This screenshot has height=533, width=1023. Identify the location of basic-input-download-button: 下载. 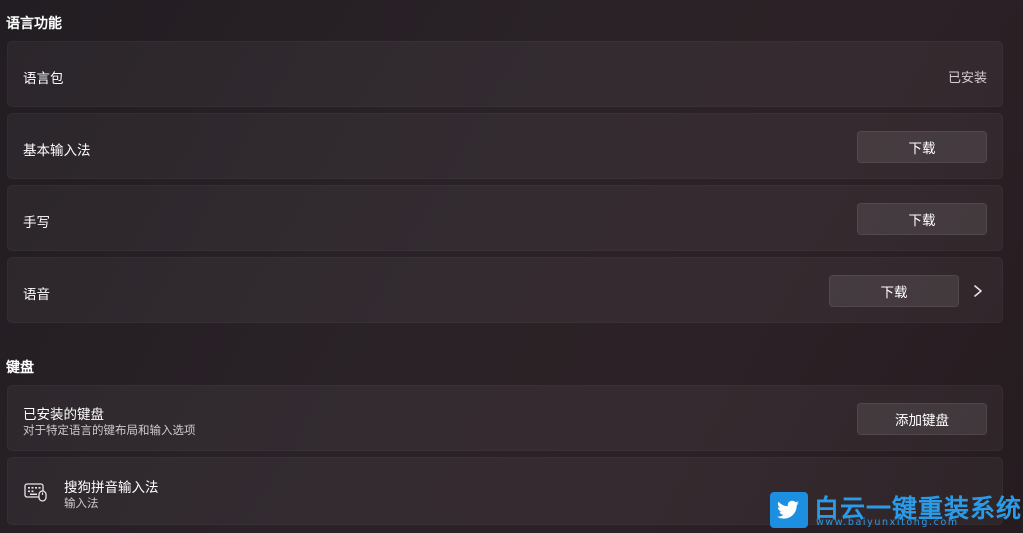
(922, 147).